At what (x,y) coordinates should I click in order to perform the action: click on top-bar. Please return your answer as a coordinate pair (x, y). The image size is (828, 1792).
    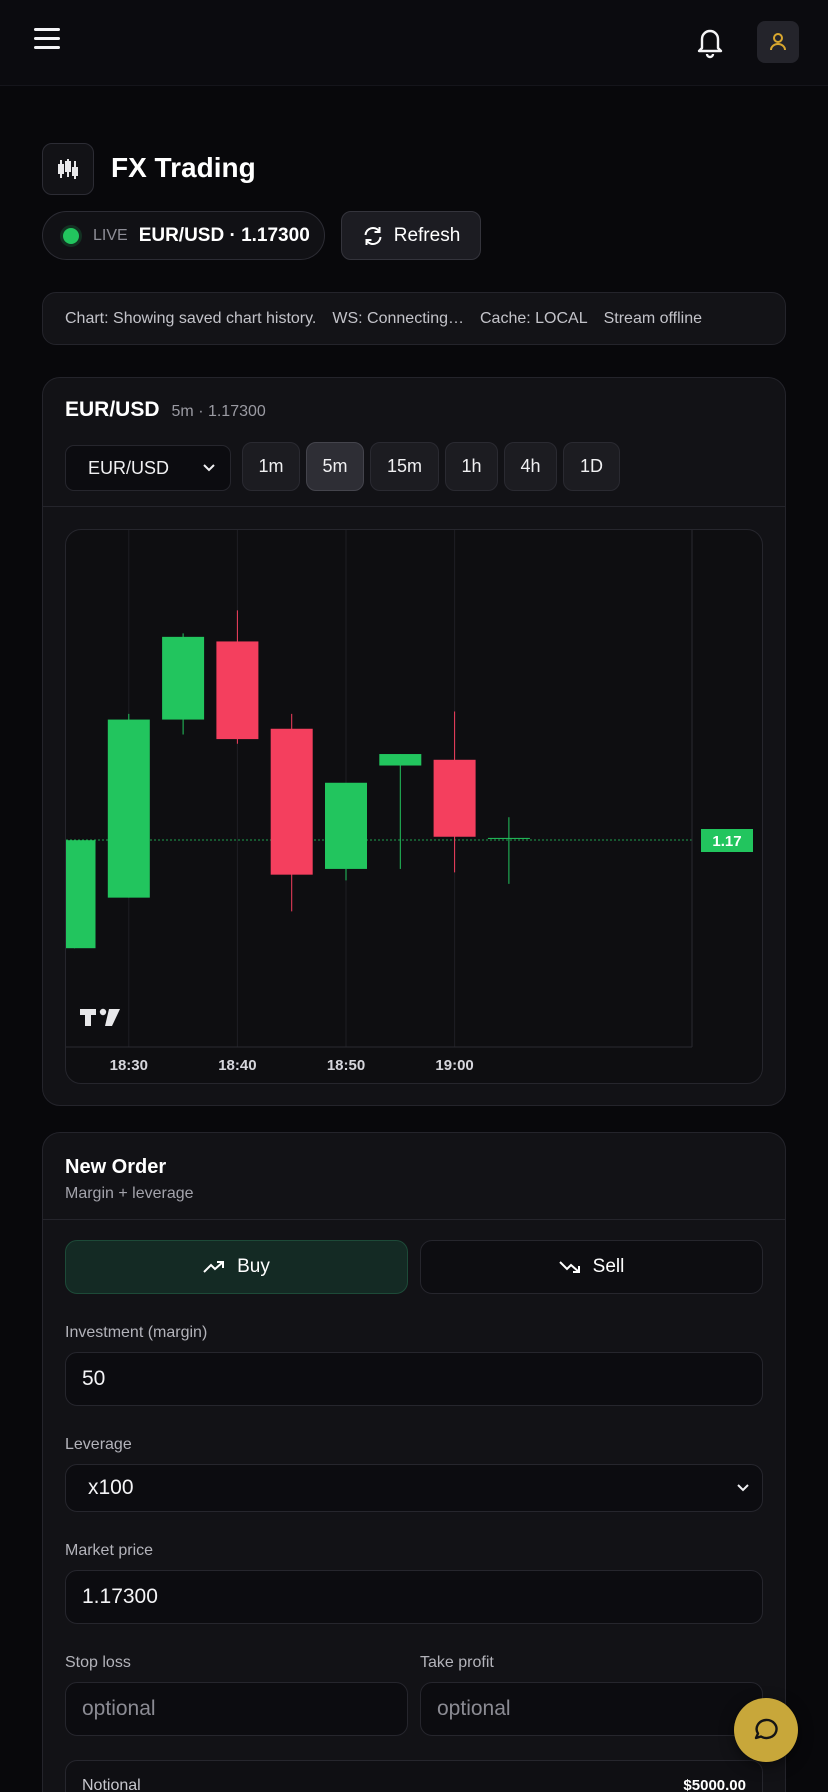
    Looking at the image, I should click on (414, 43).